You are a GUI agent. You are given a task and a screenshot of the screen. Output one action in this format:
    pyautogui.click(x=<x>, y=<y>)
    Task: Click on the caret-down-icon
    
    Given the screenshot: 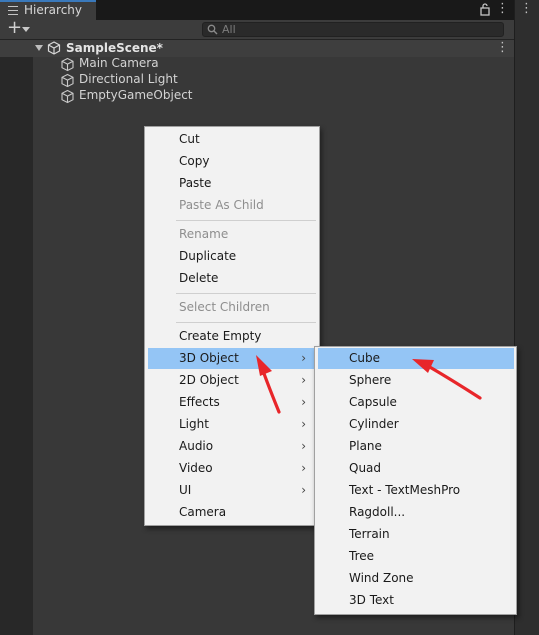 What is the action you would take?
    pyautogui.click(x=26, y=29)
    